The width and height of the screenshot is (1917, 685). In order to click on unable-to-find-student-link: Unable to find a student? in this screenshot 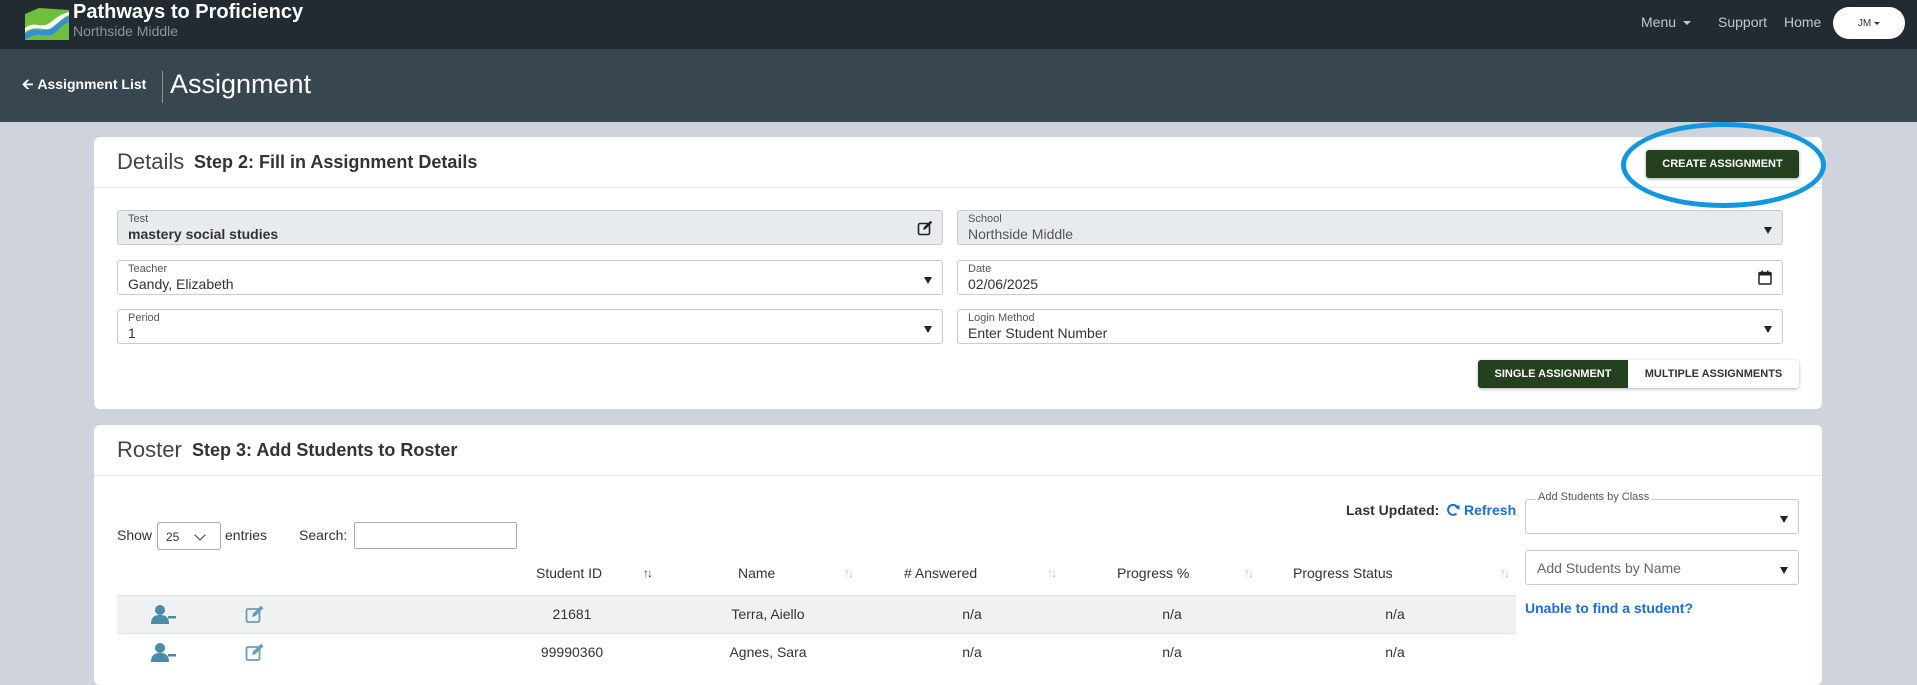, I will do `click(1609, 608)`.